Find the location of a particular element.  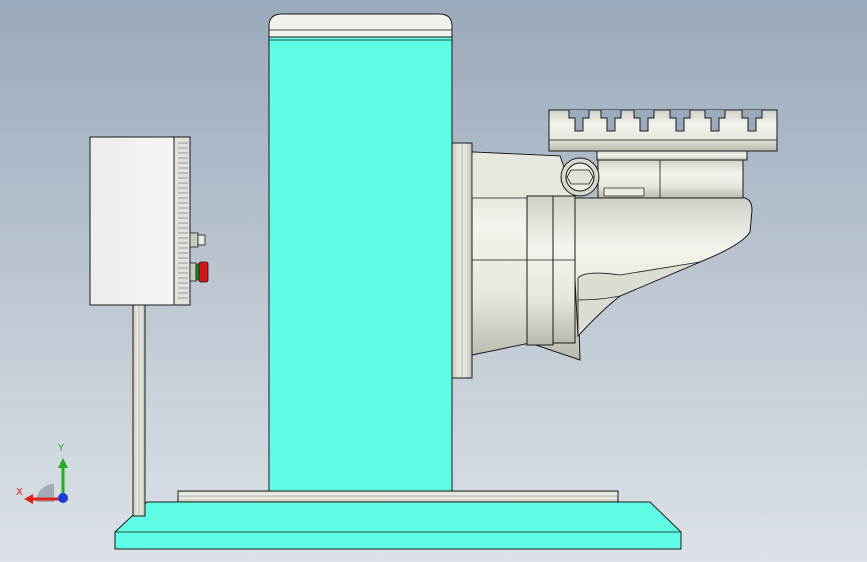

base-plate is located at coordinates (398, 520).